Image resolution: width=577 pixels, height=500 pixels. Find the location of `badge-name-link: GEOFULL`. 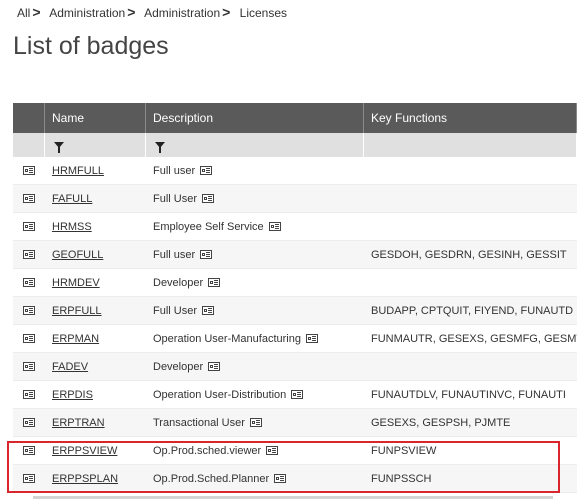

badge-name-link: GEOFULL is located at coordinates (77, 255).